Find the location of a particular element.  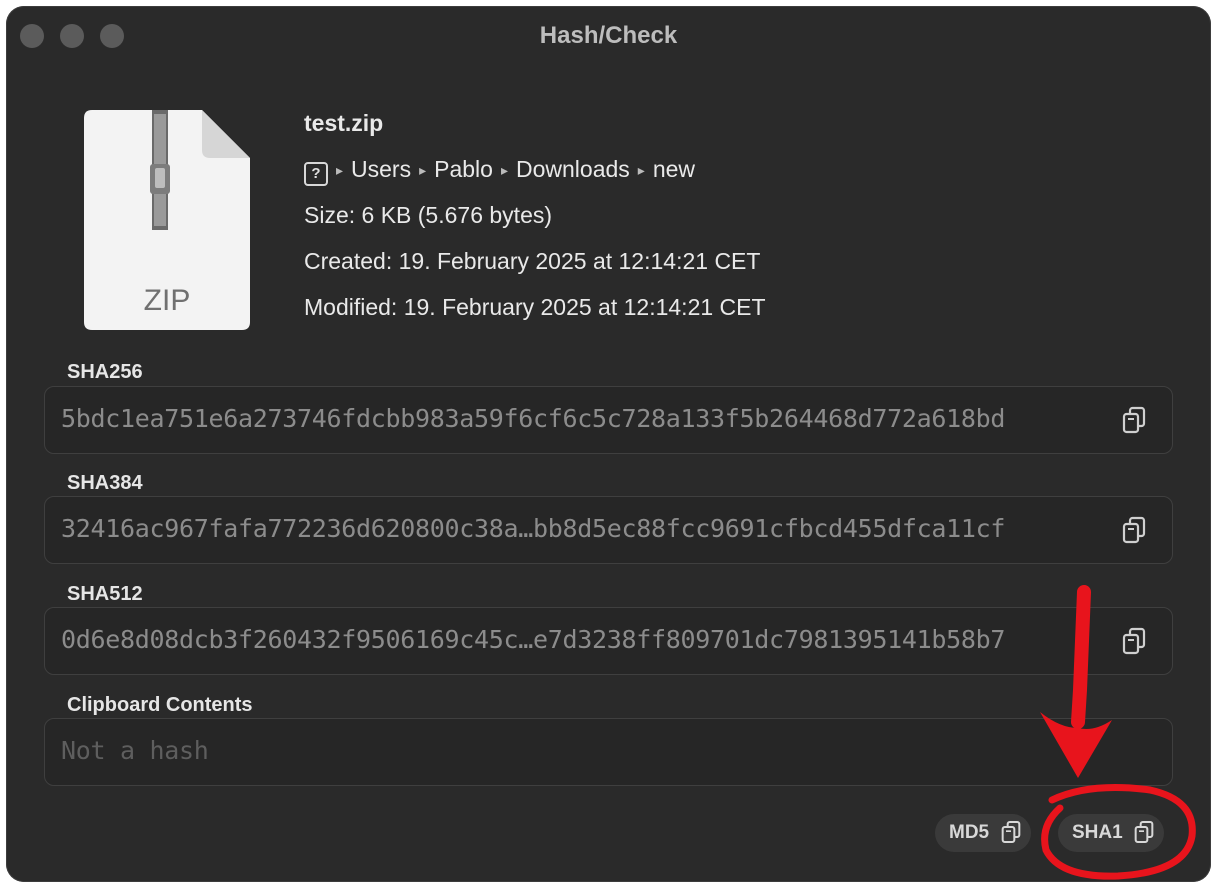

clipboard-field: Not a hash is located at coordinates (608, 752).